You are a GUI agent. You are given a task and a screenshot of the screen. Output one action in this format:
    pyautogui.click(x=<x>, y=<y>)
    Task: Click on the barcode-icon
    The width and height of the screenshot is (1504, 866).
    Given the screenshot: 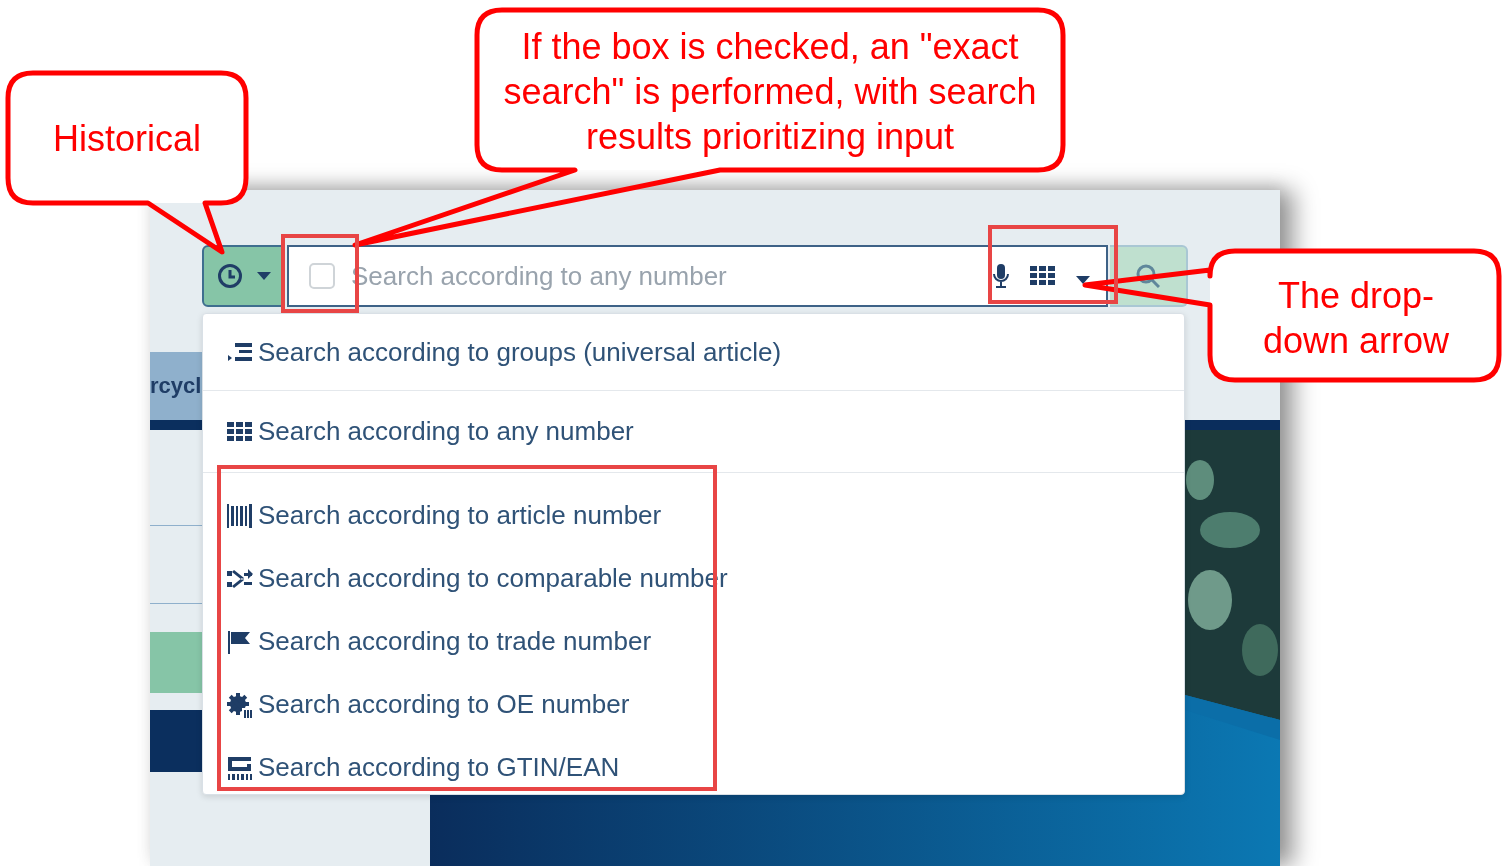 What is the action you would take?
    pyautogui.click(x=240, y=515)
    